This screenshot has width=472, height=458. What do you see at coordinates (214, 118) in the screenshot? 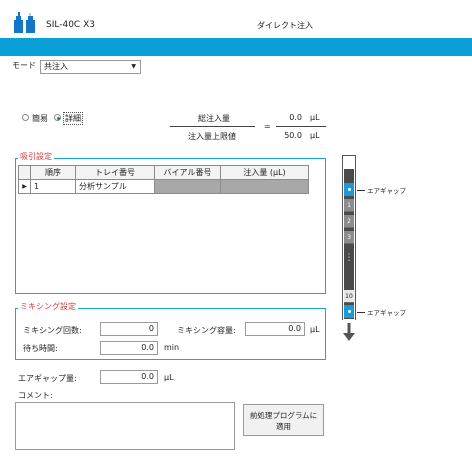
I see `total-volume-label: 総注入量` at bounding box center [214, 118].